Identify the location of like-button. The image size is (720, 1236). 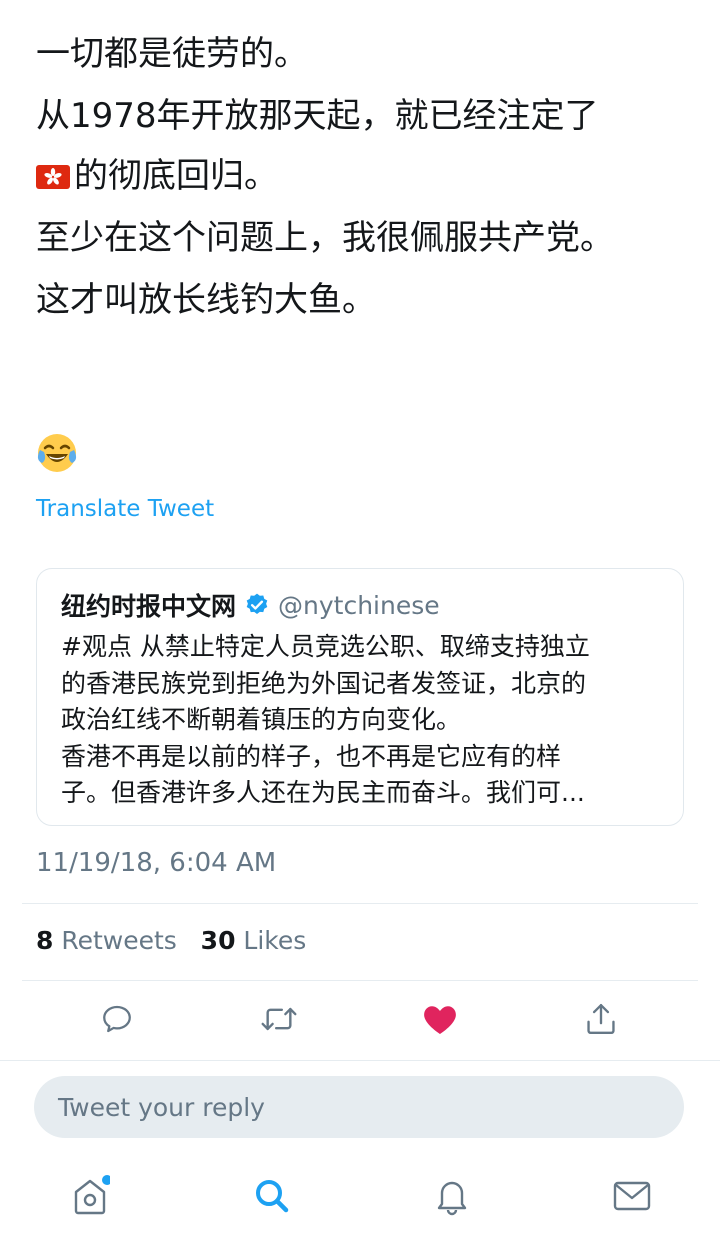
(440, 1019).